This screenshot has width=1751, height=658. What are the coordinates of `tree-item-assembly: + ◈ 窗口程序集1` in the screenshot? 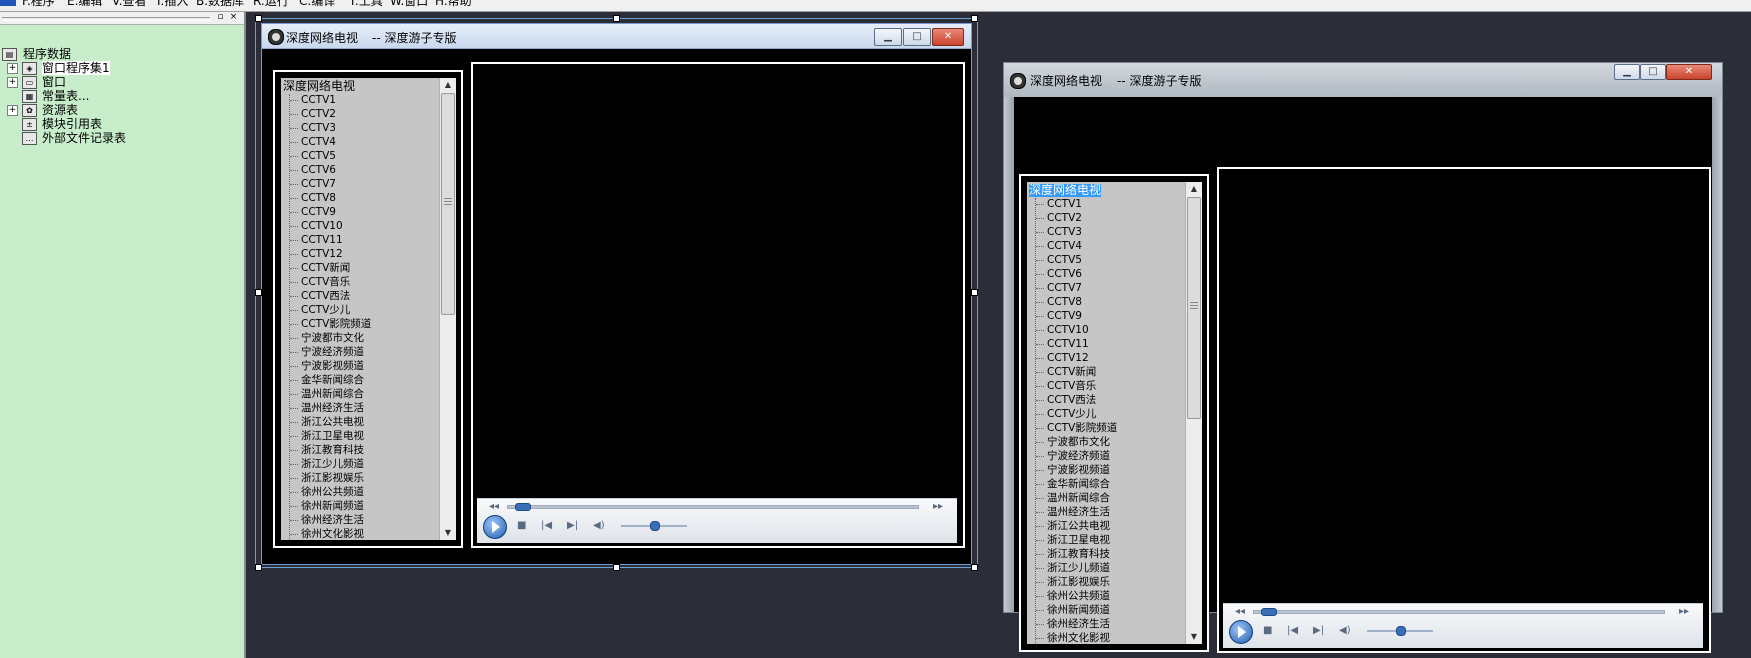 It's located at (124, 68).